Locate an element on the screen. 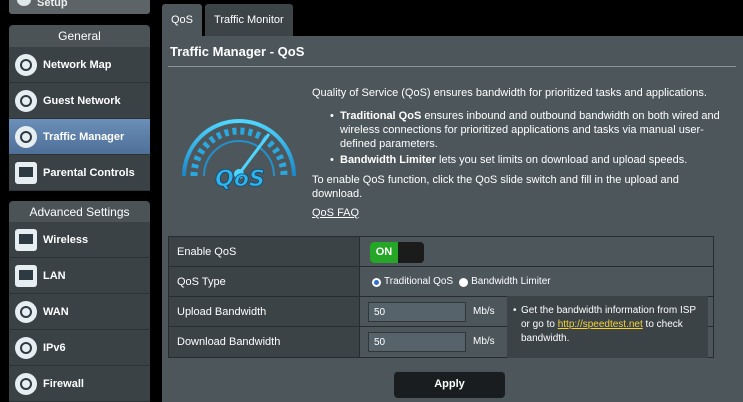  advanced-nav-group: Wireless LAN WAN IPv6 Firewall is located at coordinates (79, 312).